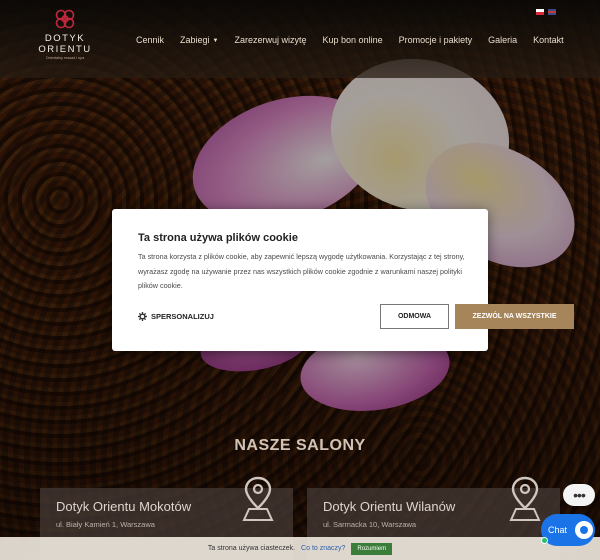  I want to click on gear-icon, so click(142, 316).